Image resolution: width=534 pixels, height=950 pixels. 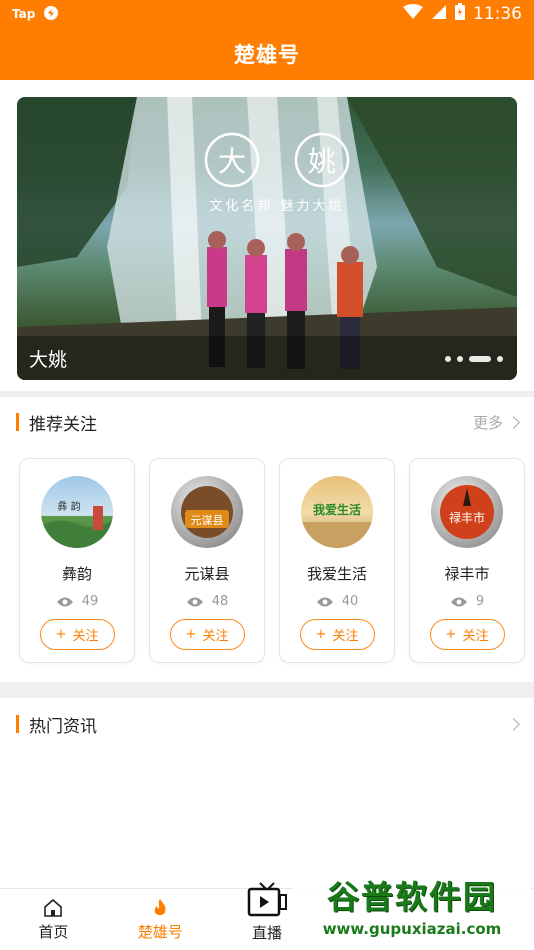 What do you see at coordinates (413, 14) in the screenshot?
I see `wifi-icon` at bounding box center [413, 14].